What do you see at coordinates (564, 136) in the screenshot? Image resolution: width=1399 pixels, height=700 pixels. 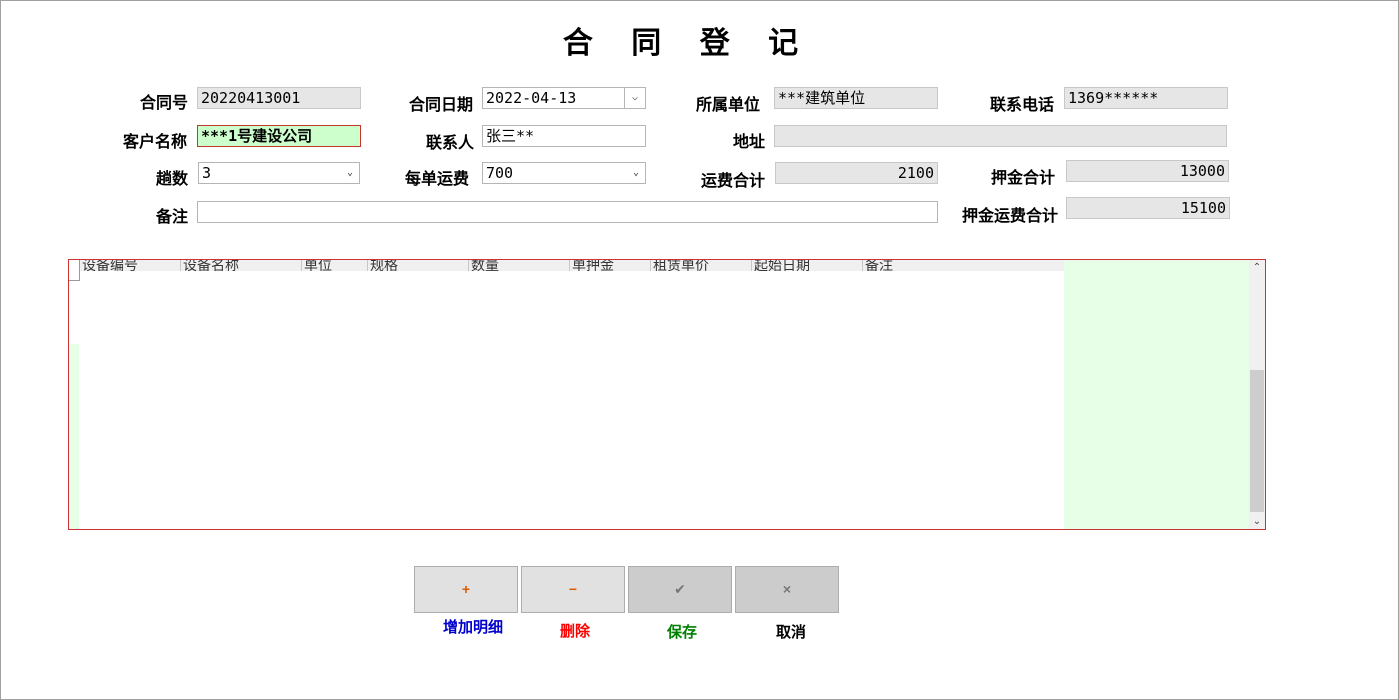 I see `contact-field: 张三**` at bounding box center [564, 136].